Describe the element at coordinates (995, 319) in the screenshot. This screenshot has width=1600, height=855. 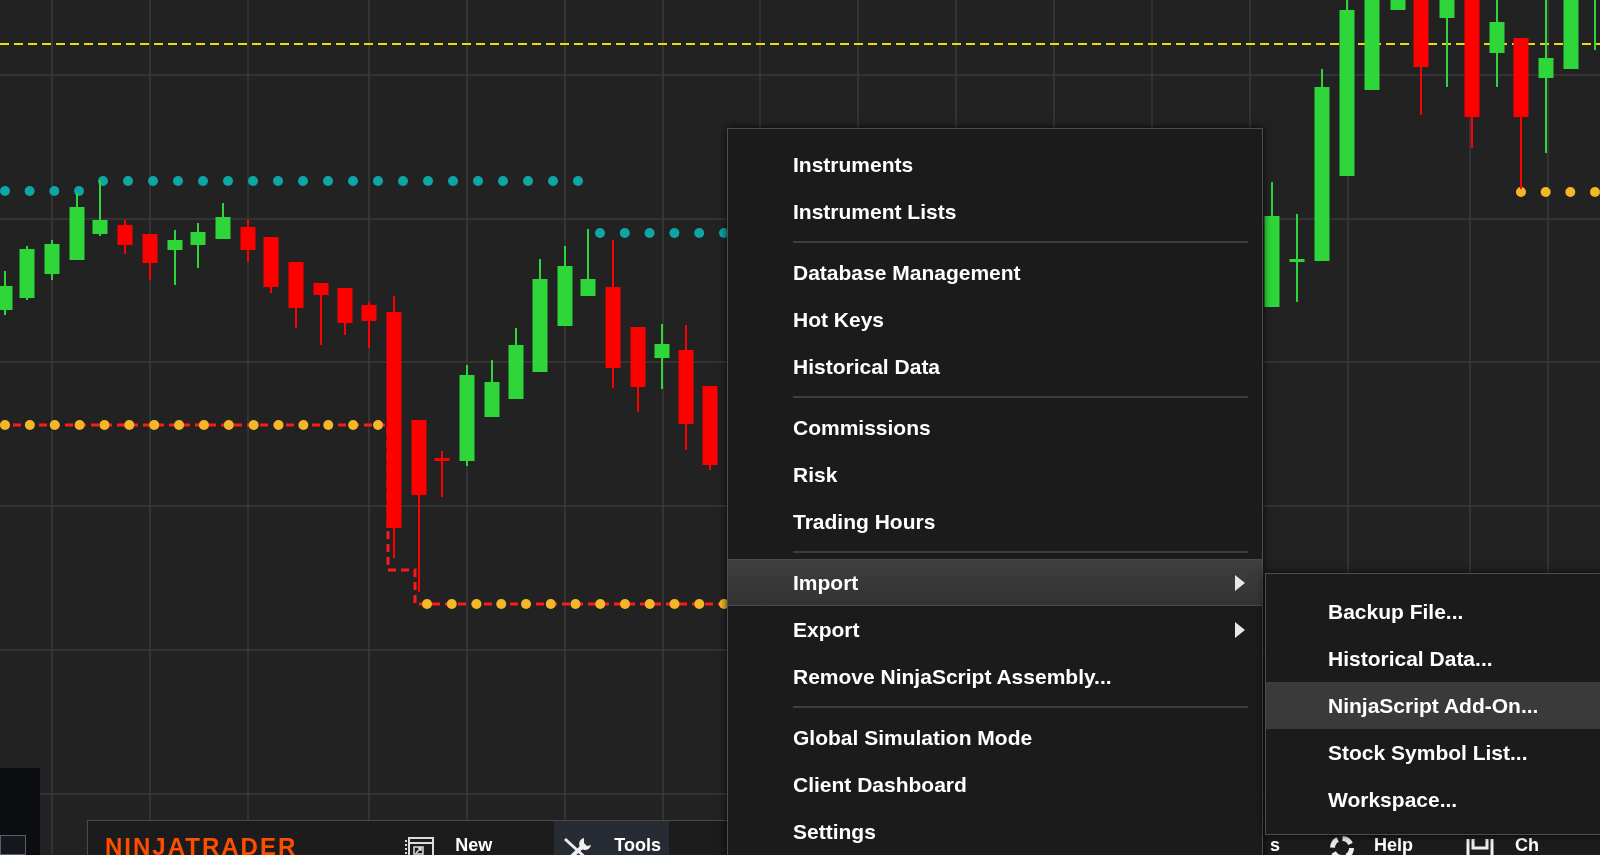
I see `menu-item: Hot Keys` at that location.